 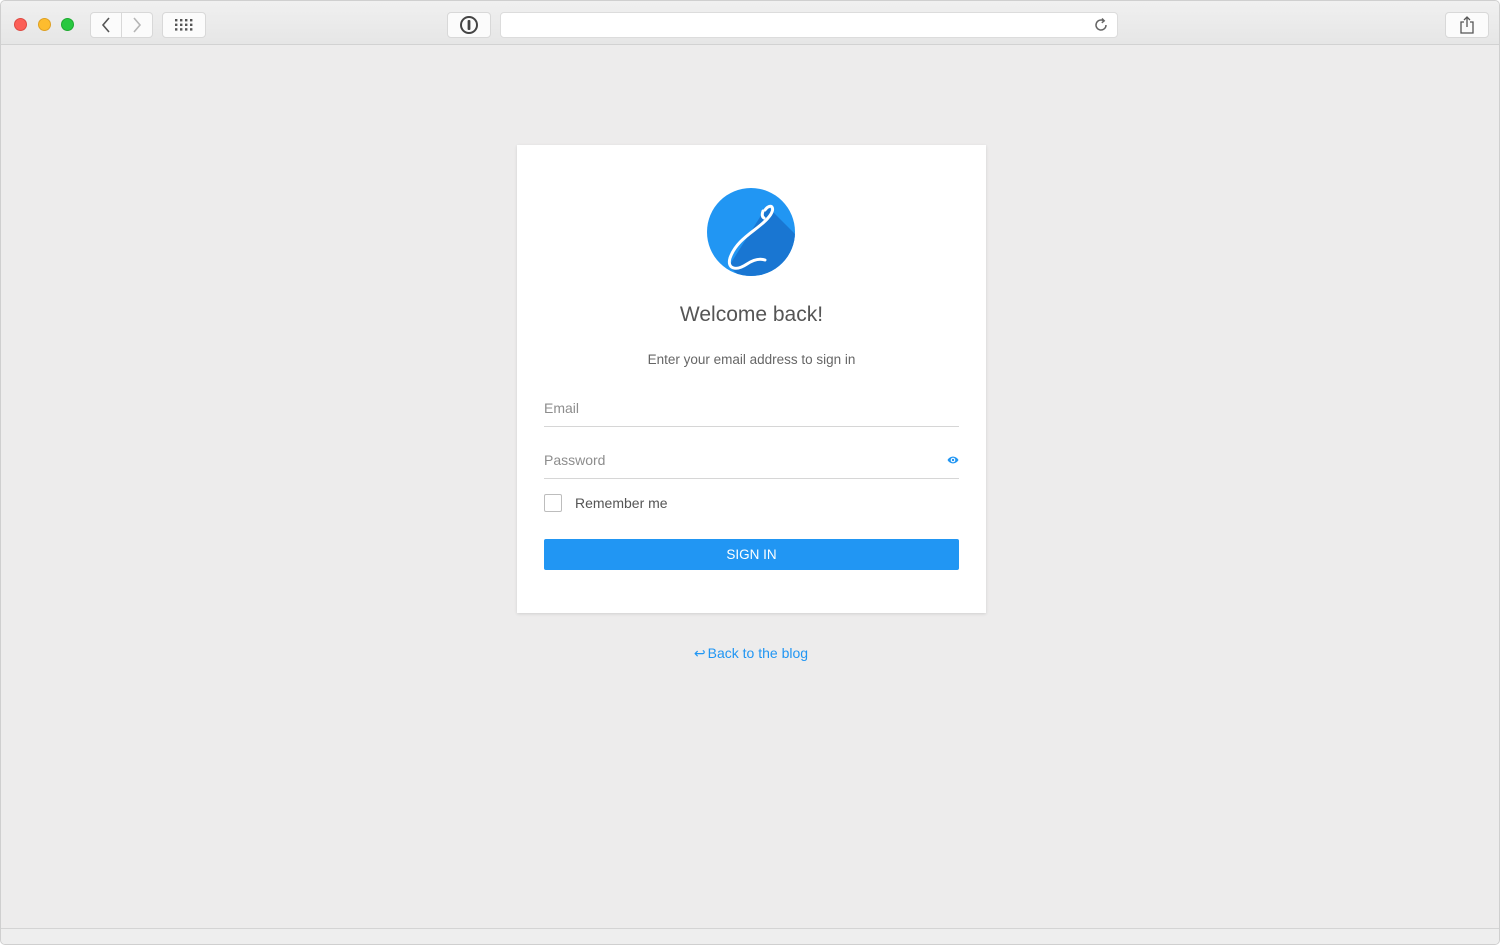 I want to click on remember-me: Remember me, so click(x=606, y=503).